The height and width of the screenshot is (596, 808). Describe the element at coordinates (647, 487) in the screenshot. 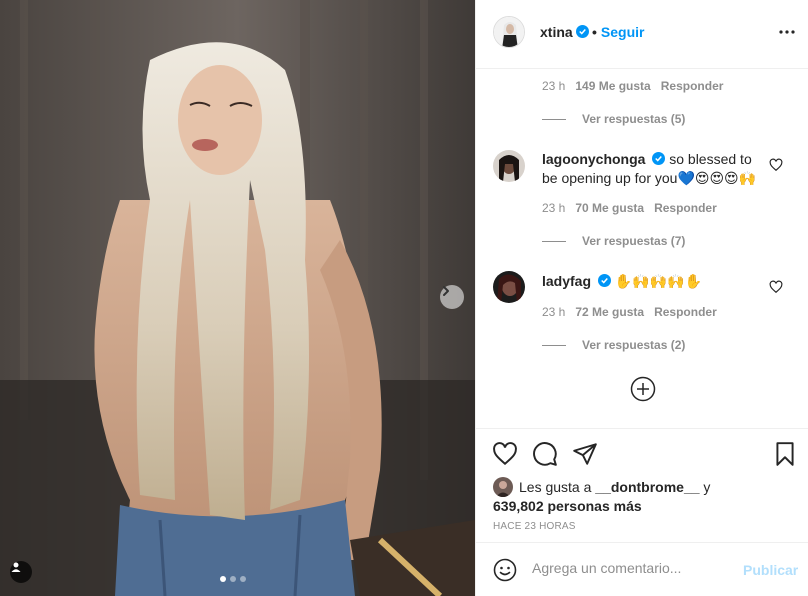

I see `liker-username: __dontbrome__` at that location.